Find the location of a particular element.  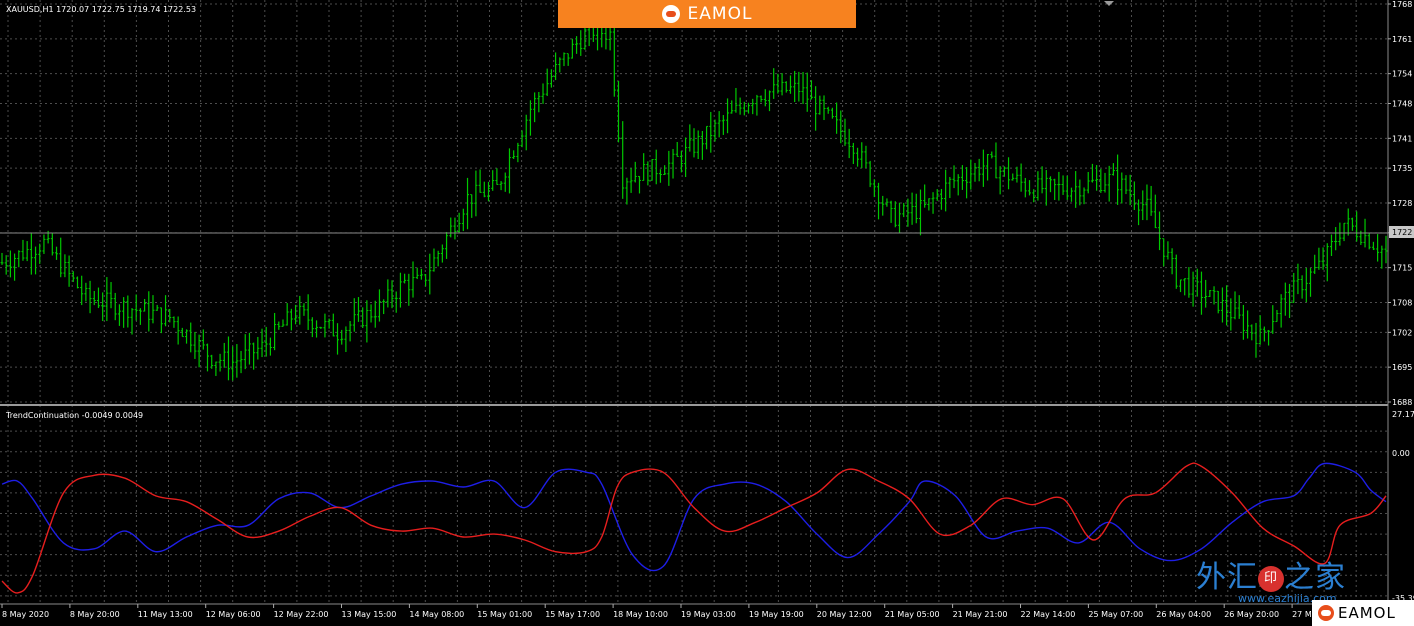

price-tick-label: 1754 is located at coordinates (1402, 74).